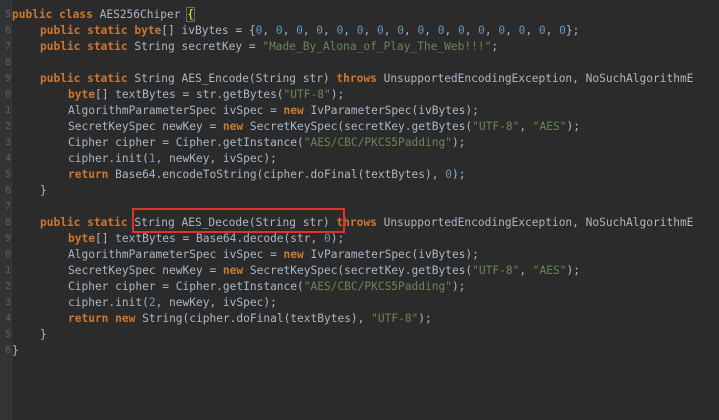  What do you see at coordinates (176, 254) in the screenshot?
I see `code-text: AlgorithmParameterSpec ivSpec =` at bounding box center [176, 254].